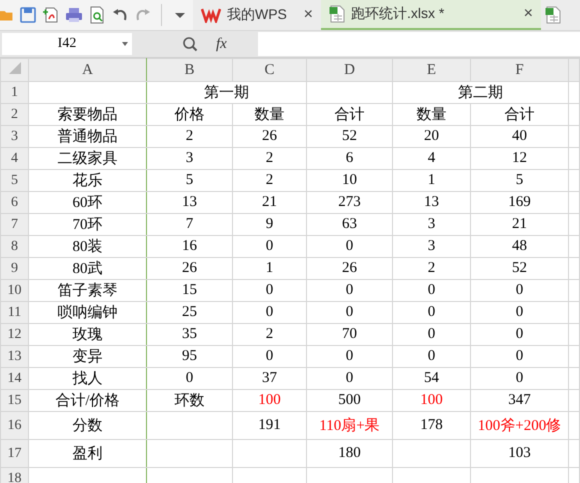 The height and width of the screenshot is (483, 580). I want to click on row-number: 8, so click(14, 246).